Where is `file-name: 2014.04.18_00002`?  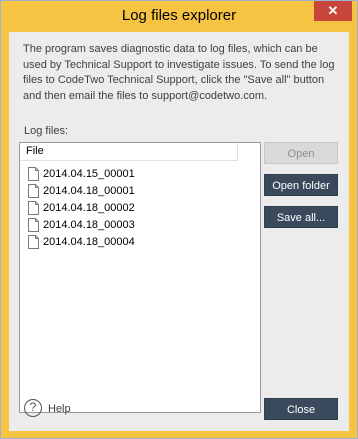
file-name: 2014.04.18_00002 is located at coordinates (89, 207).